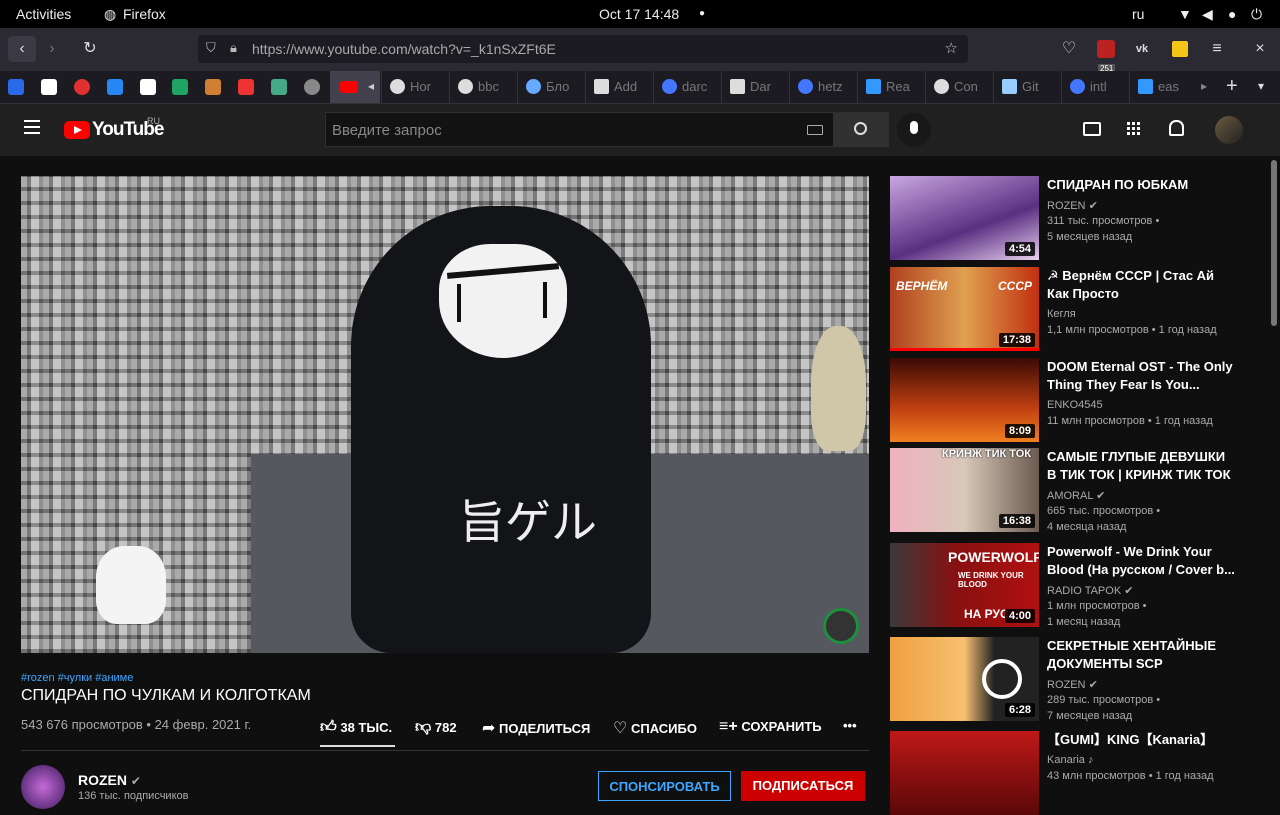  I want to click on menu-icon, so click(32, 121).